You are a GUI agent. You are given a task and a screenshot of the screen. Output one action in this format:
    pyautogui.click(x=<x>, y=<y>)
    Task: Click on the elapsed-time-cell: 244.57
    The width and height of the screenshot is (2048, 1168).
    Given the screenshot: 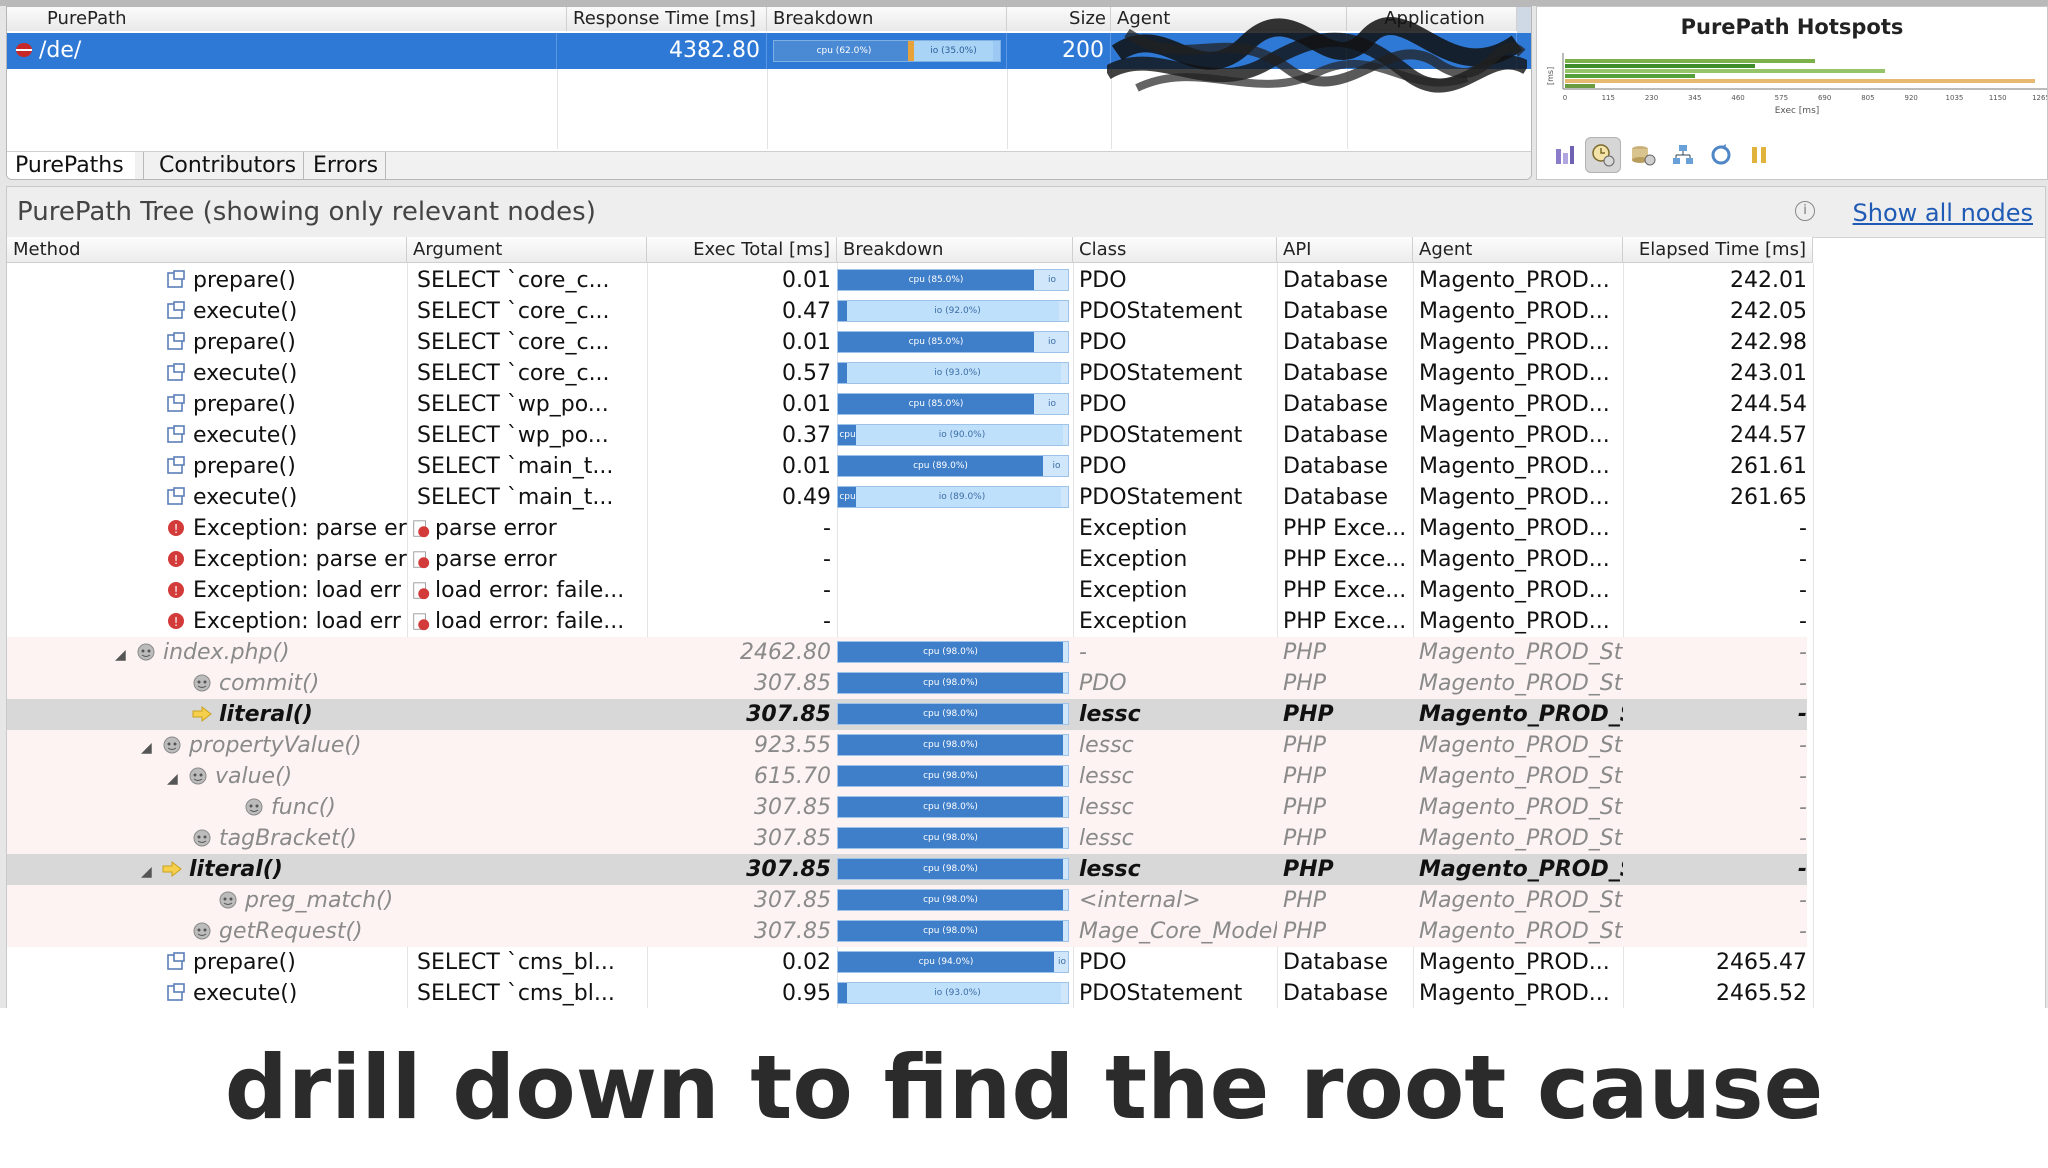 What is the action you would take?
    pyautogui.click(x=1768, y=435)
    